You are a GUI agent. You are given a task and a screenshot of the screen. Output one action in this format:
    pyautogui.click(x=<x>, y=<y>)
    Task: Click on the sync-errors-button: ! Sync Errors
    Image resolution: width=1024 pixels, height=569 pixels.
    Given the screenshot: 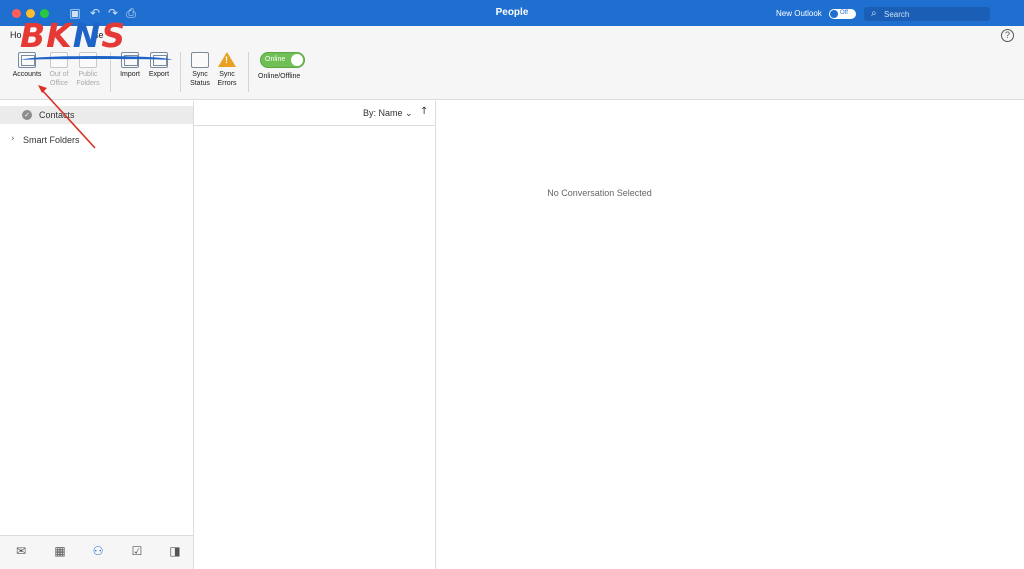 What is the action you would take?
    pyautogui.click(x=227, y=70)
    